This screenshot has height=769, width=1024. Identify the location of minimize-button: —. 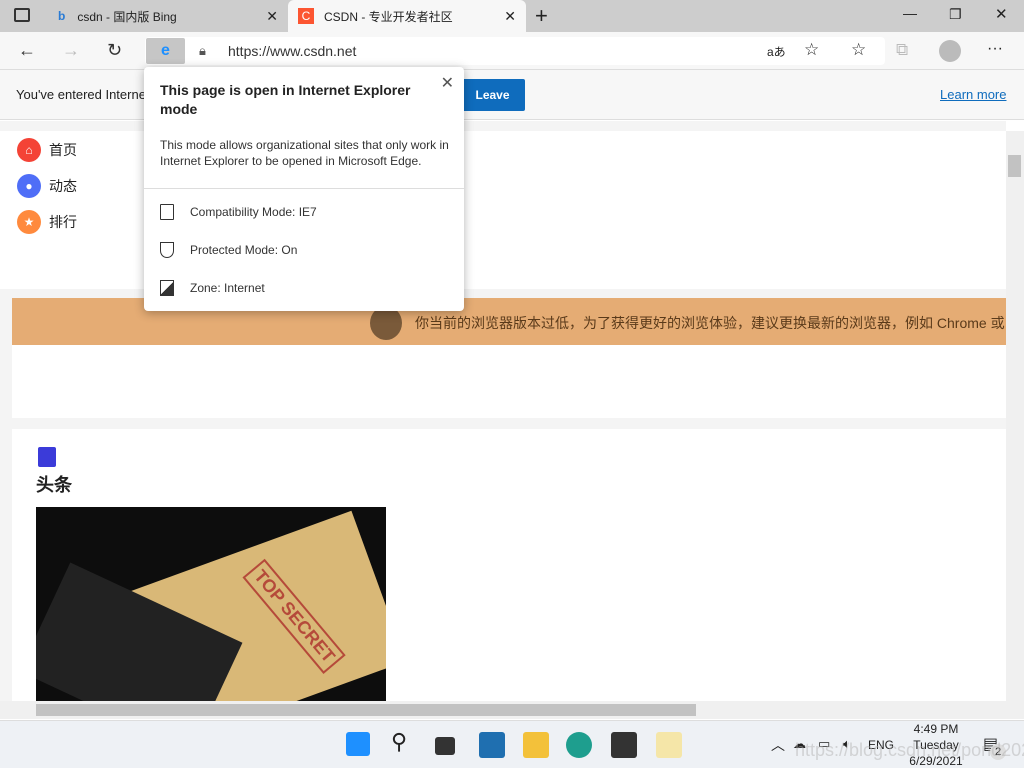
(910, 13).